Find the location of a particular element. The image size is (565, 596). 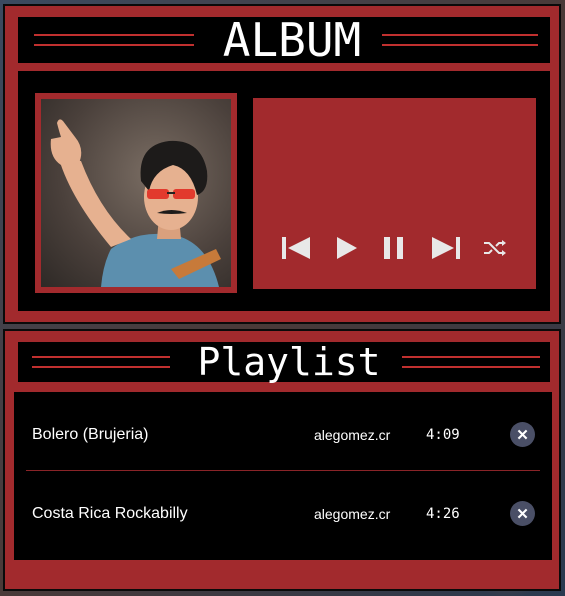

album-title: ALBUM is located at coordinates (292, 40).